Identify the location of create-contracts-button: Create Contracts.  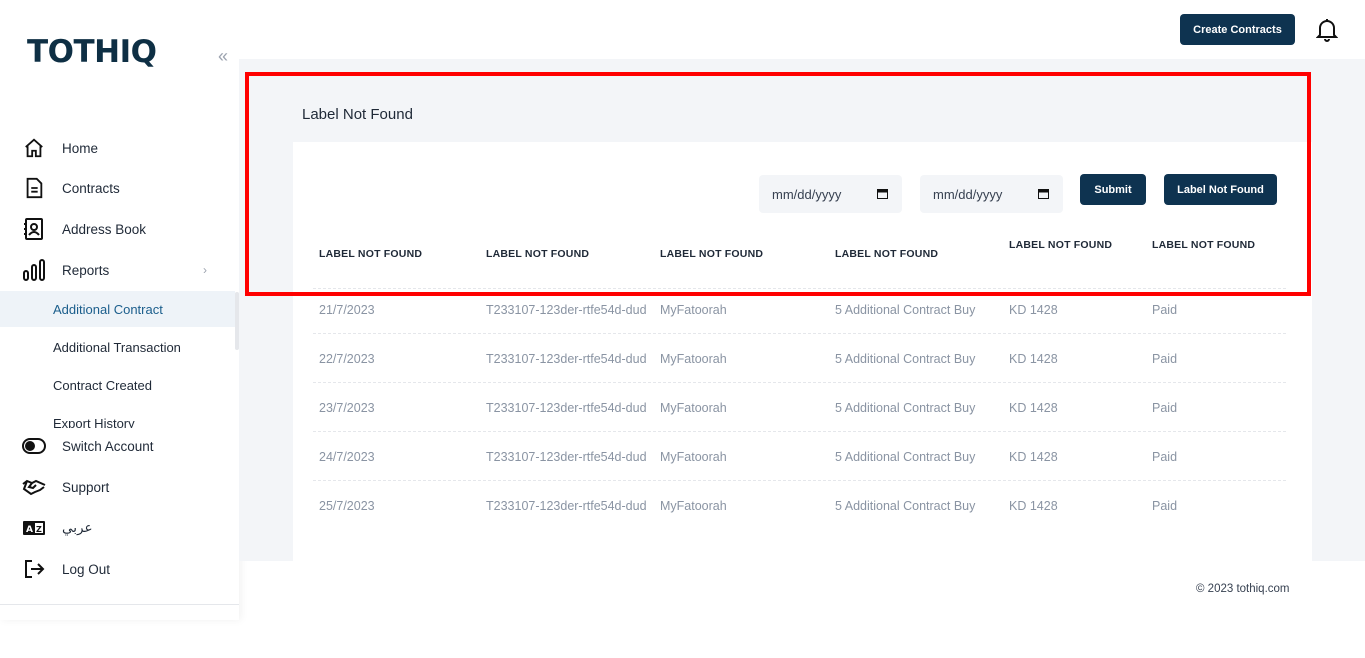
(1237, 29).